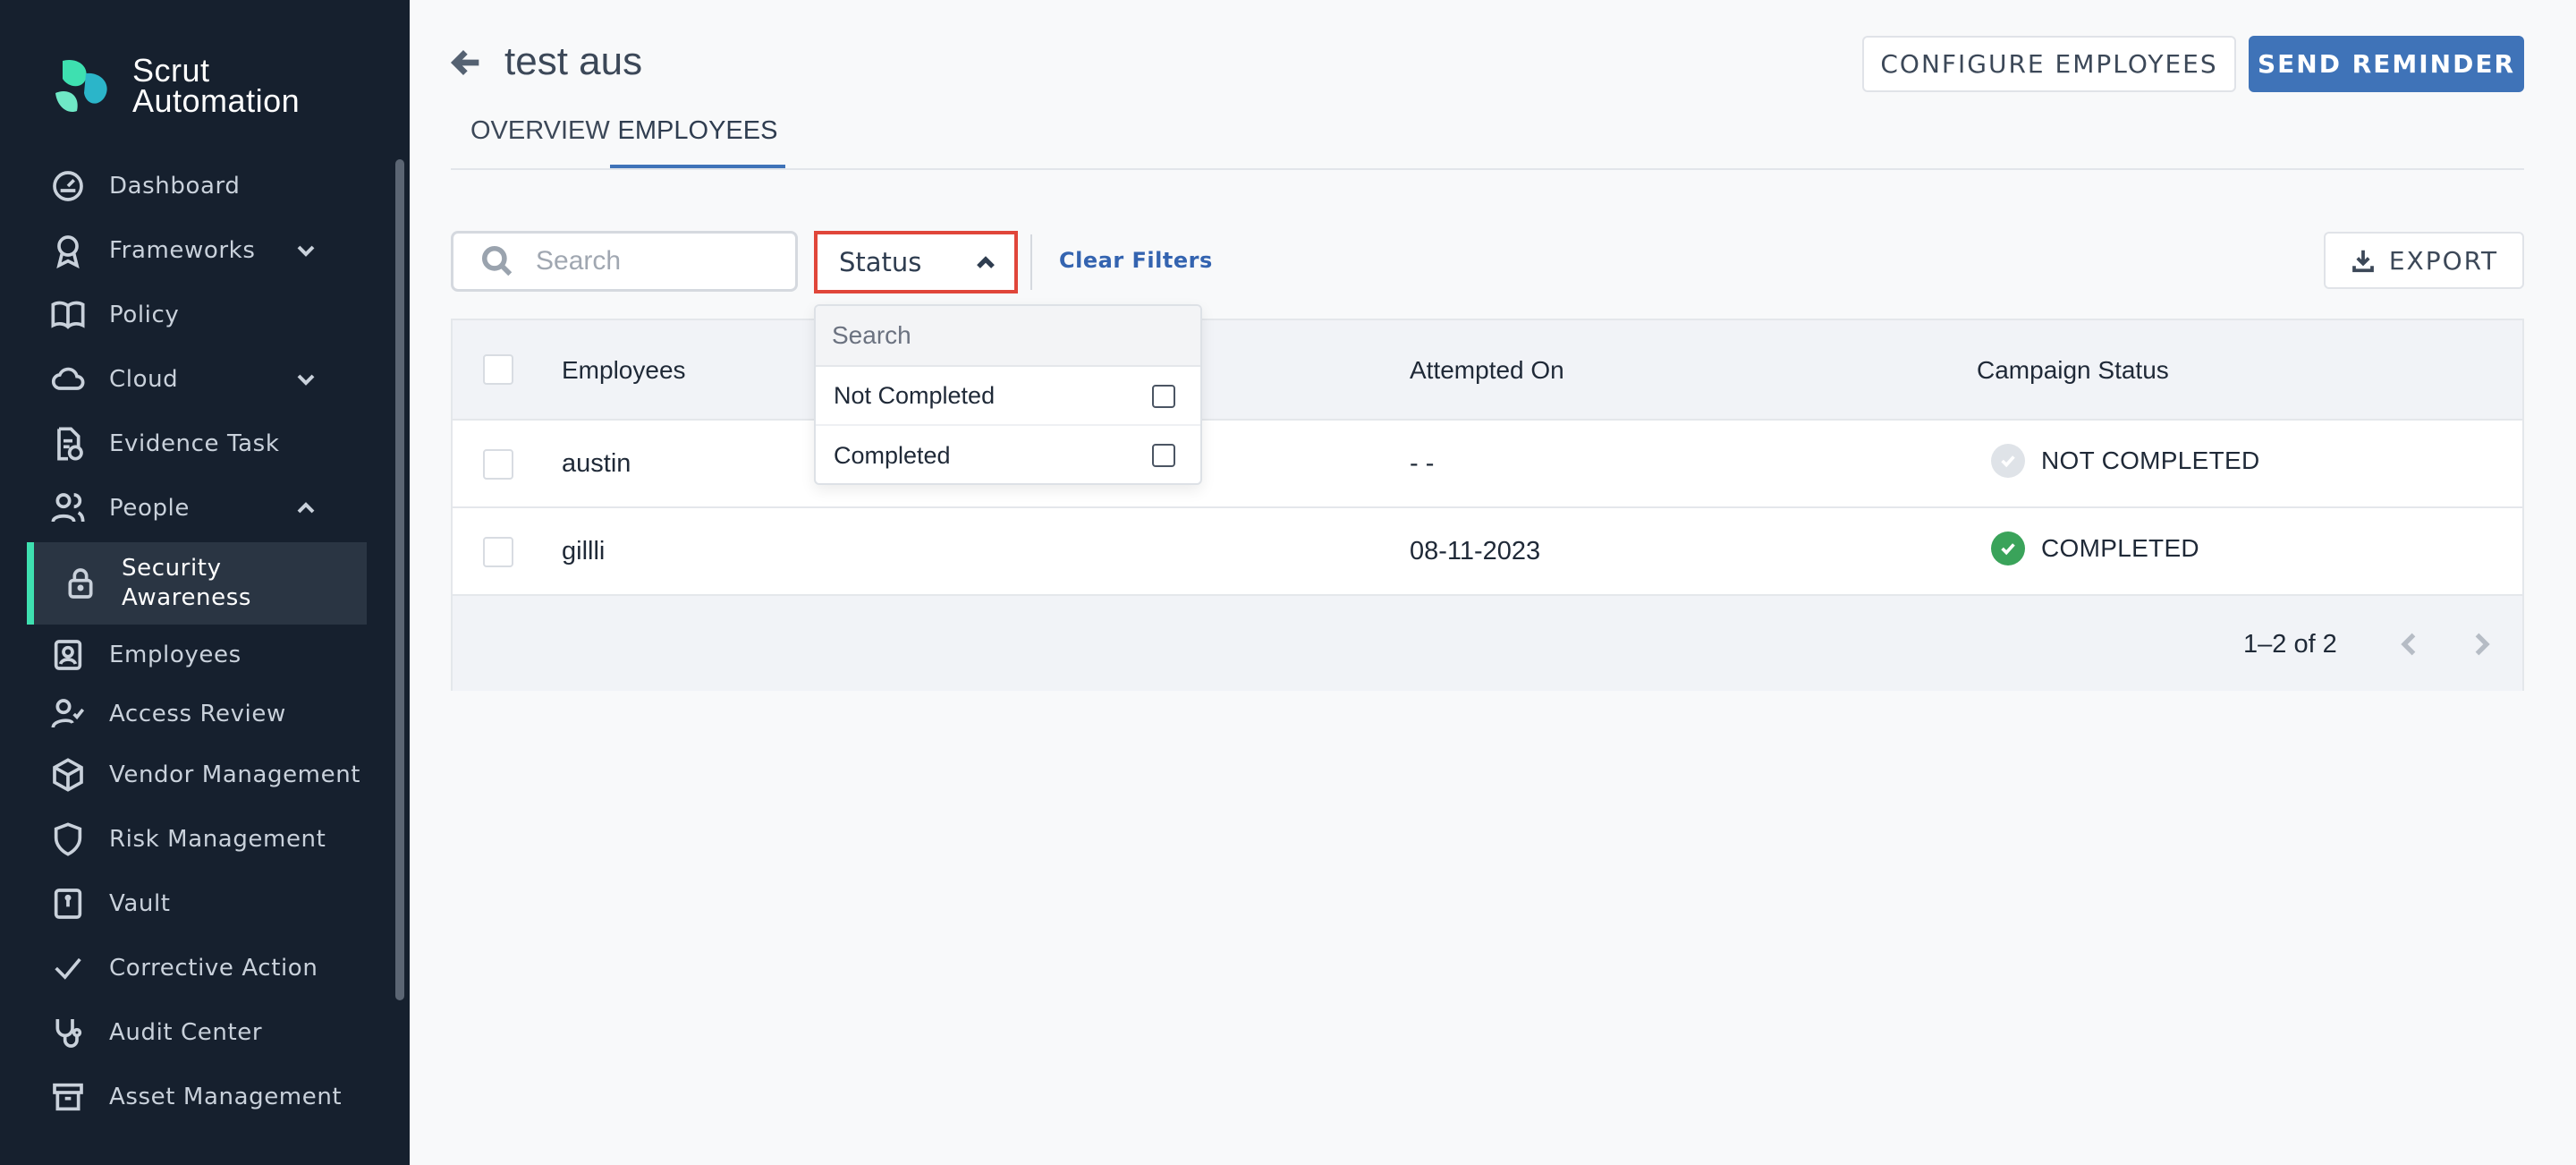 The width and height of the screenshot is (2576, 1165). I want to click on export-button: EXPORT, so click(2424, 260).